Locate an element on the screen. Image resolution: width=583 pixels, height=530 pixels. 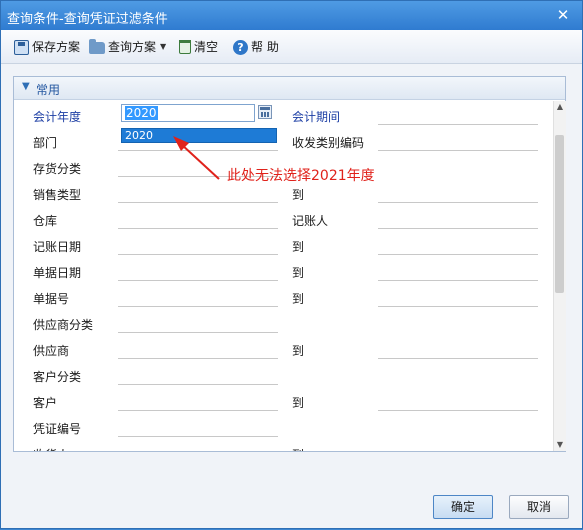
field-label-left: 存货分类 is located at coordinates (57, 169).